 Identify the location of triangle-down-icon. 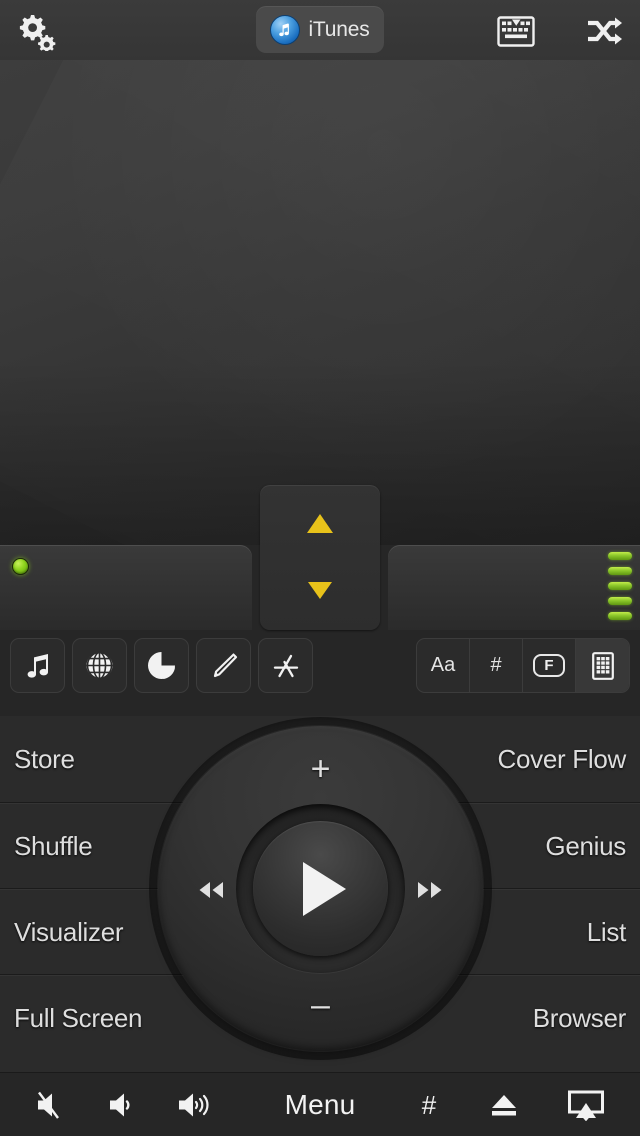
(320, 590).